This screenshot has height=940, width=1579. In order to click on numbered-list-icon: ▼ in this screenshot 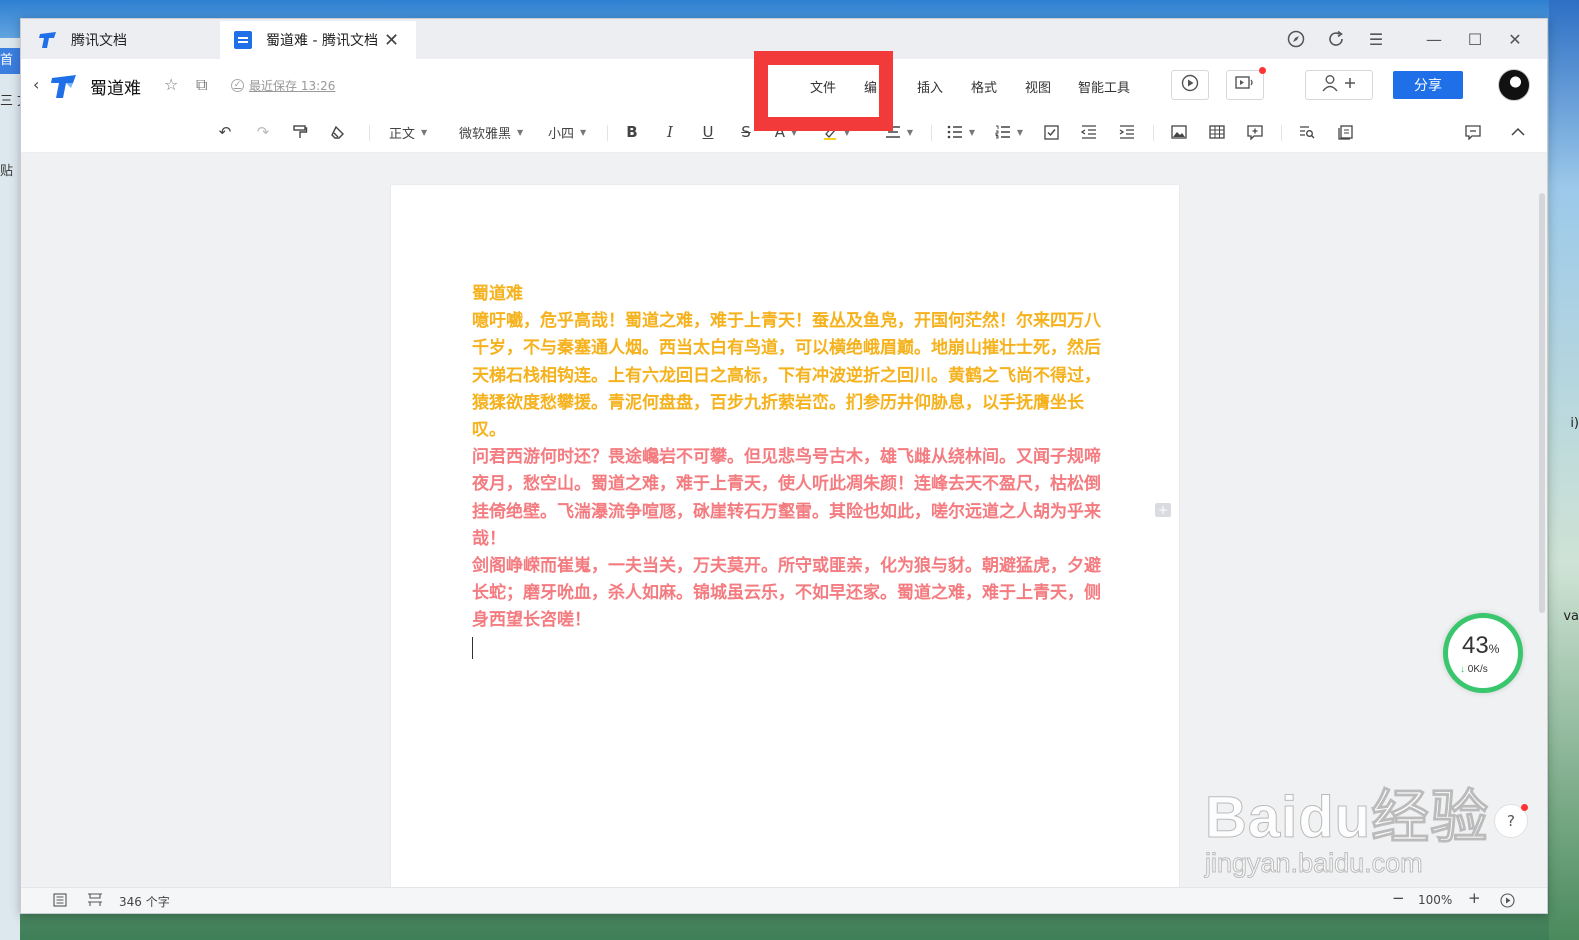, I will do `click(1009, 132)`.